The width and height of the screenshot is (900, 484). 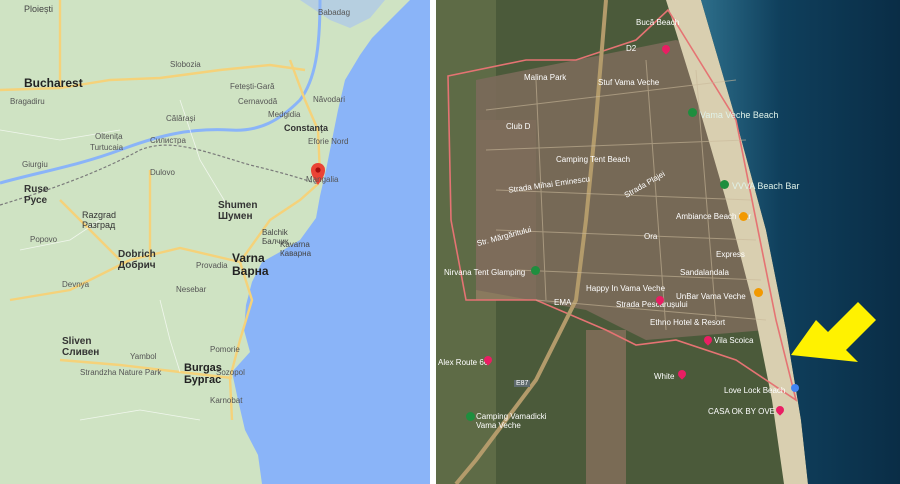 What do you see at coordinates (342, 14) in the screenshot?
I see `lagoon` at bounding box center [342, 14].